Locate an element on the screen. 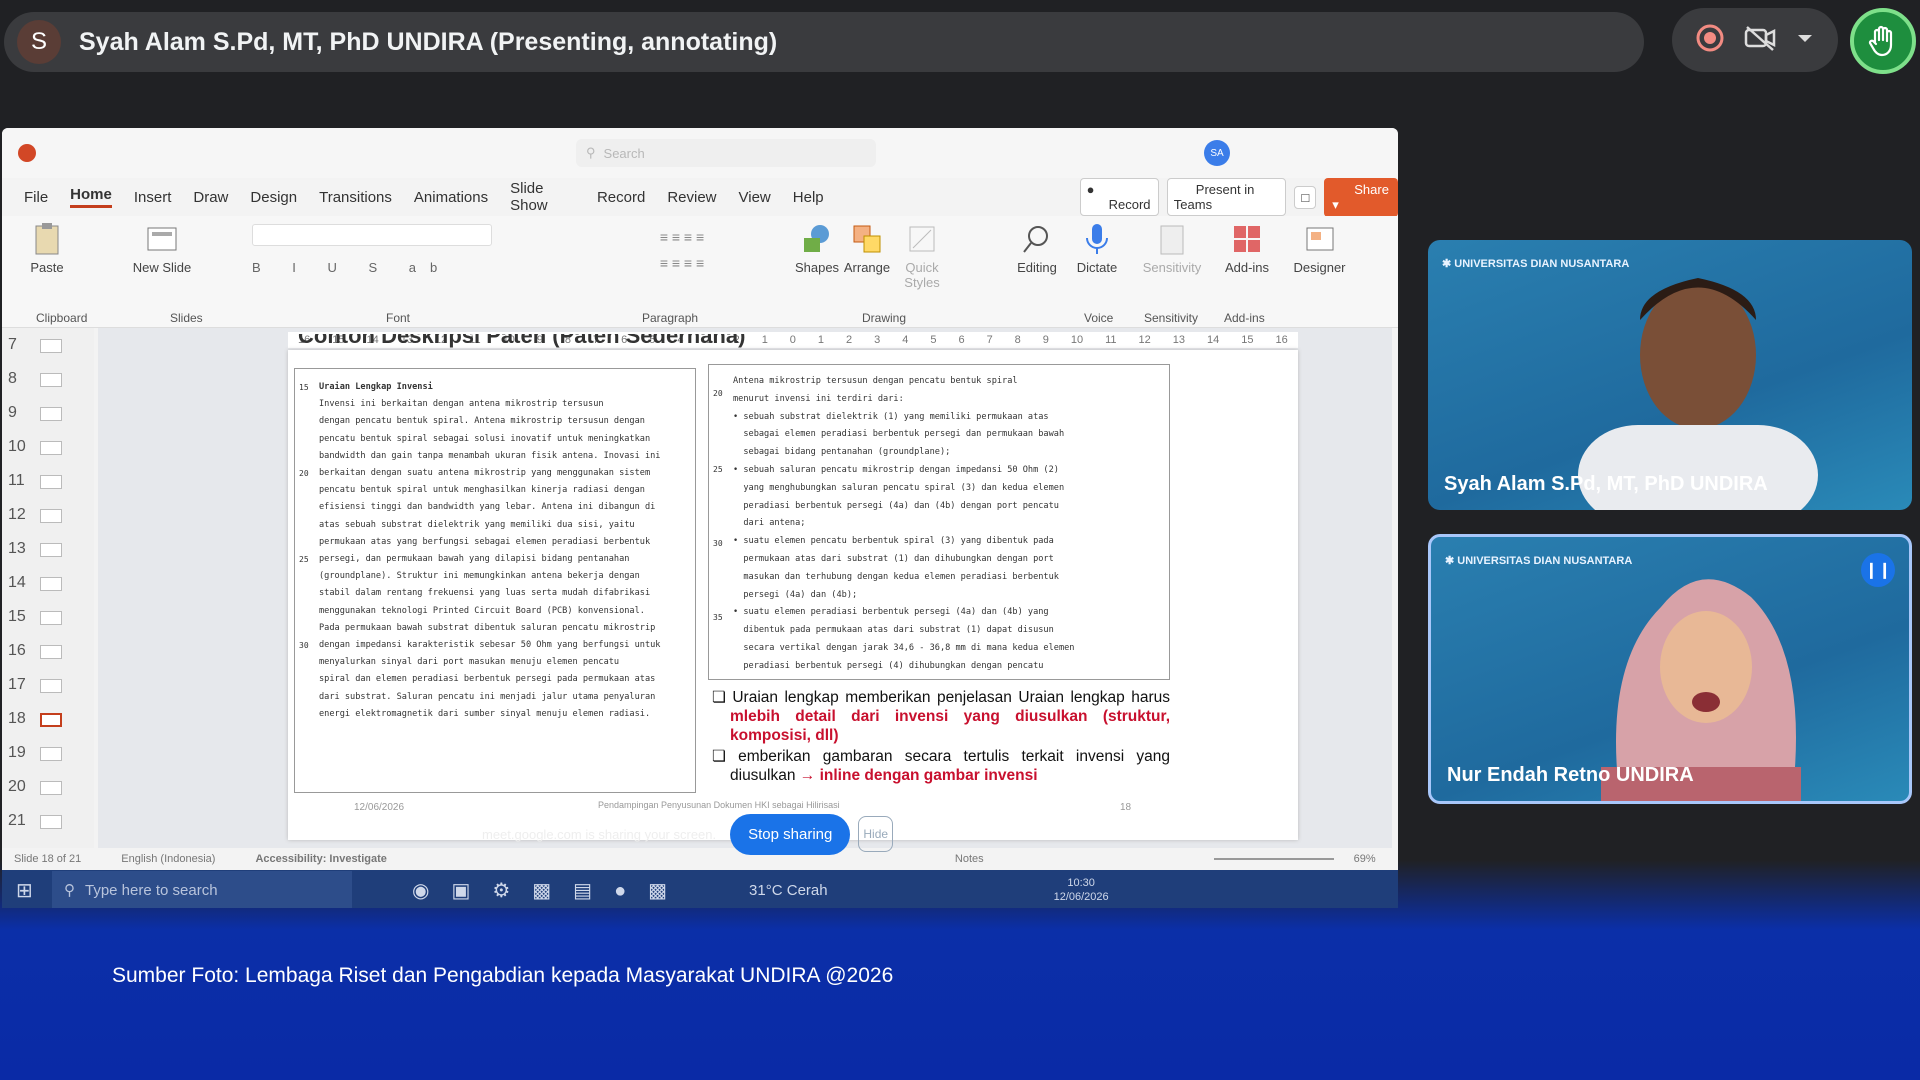  clock: 10:30 12/06/2026 is located at coordinates (1081, 890).